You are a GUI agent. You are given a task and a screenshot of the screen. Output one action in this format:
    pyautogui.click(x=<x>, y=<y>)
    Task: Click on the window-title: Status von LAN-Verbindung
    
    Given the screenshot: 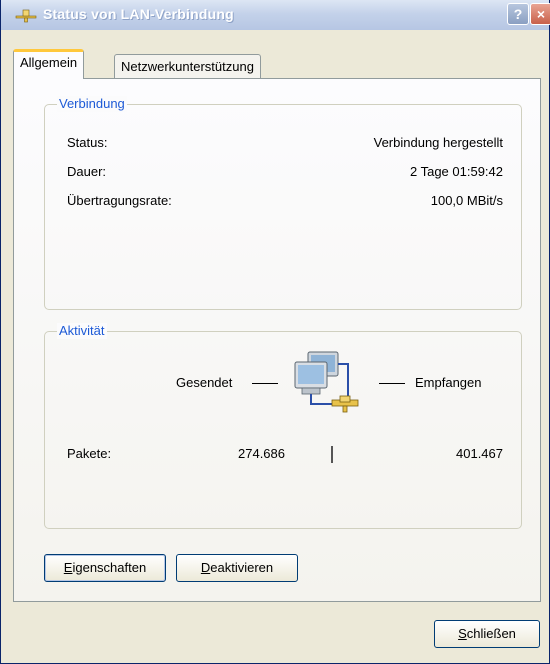 What is the action you would take?
    pyautogui.click(x=138, y=14)
    